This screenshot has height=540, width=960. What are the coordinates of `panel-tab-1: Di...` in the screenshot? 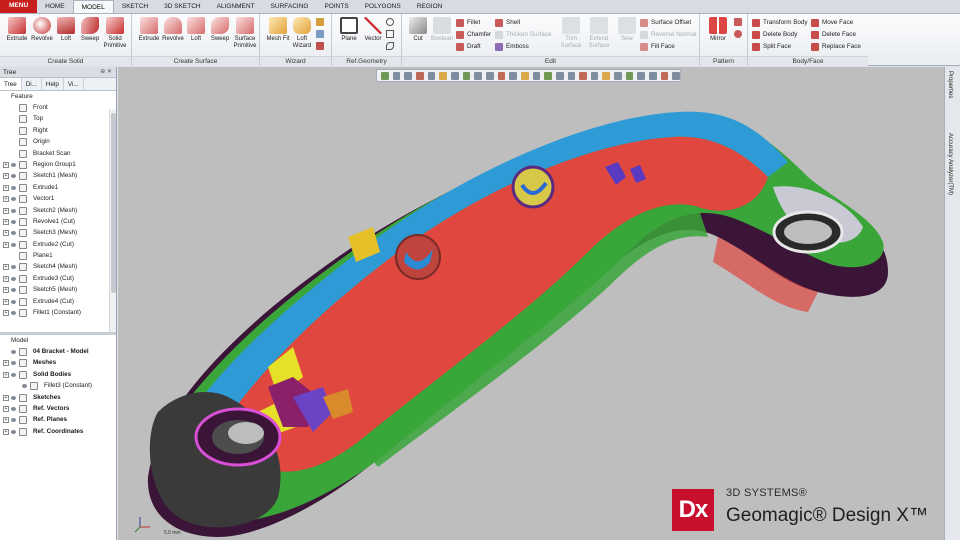 It's located at (32, 84).